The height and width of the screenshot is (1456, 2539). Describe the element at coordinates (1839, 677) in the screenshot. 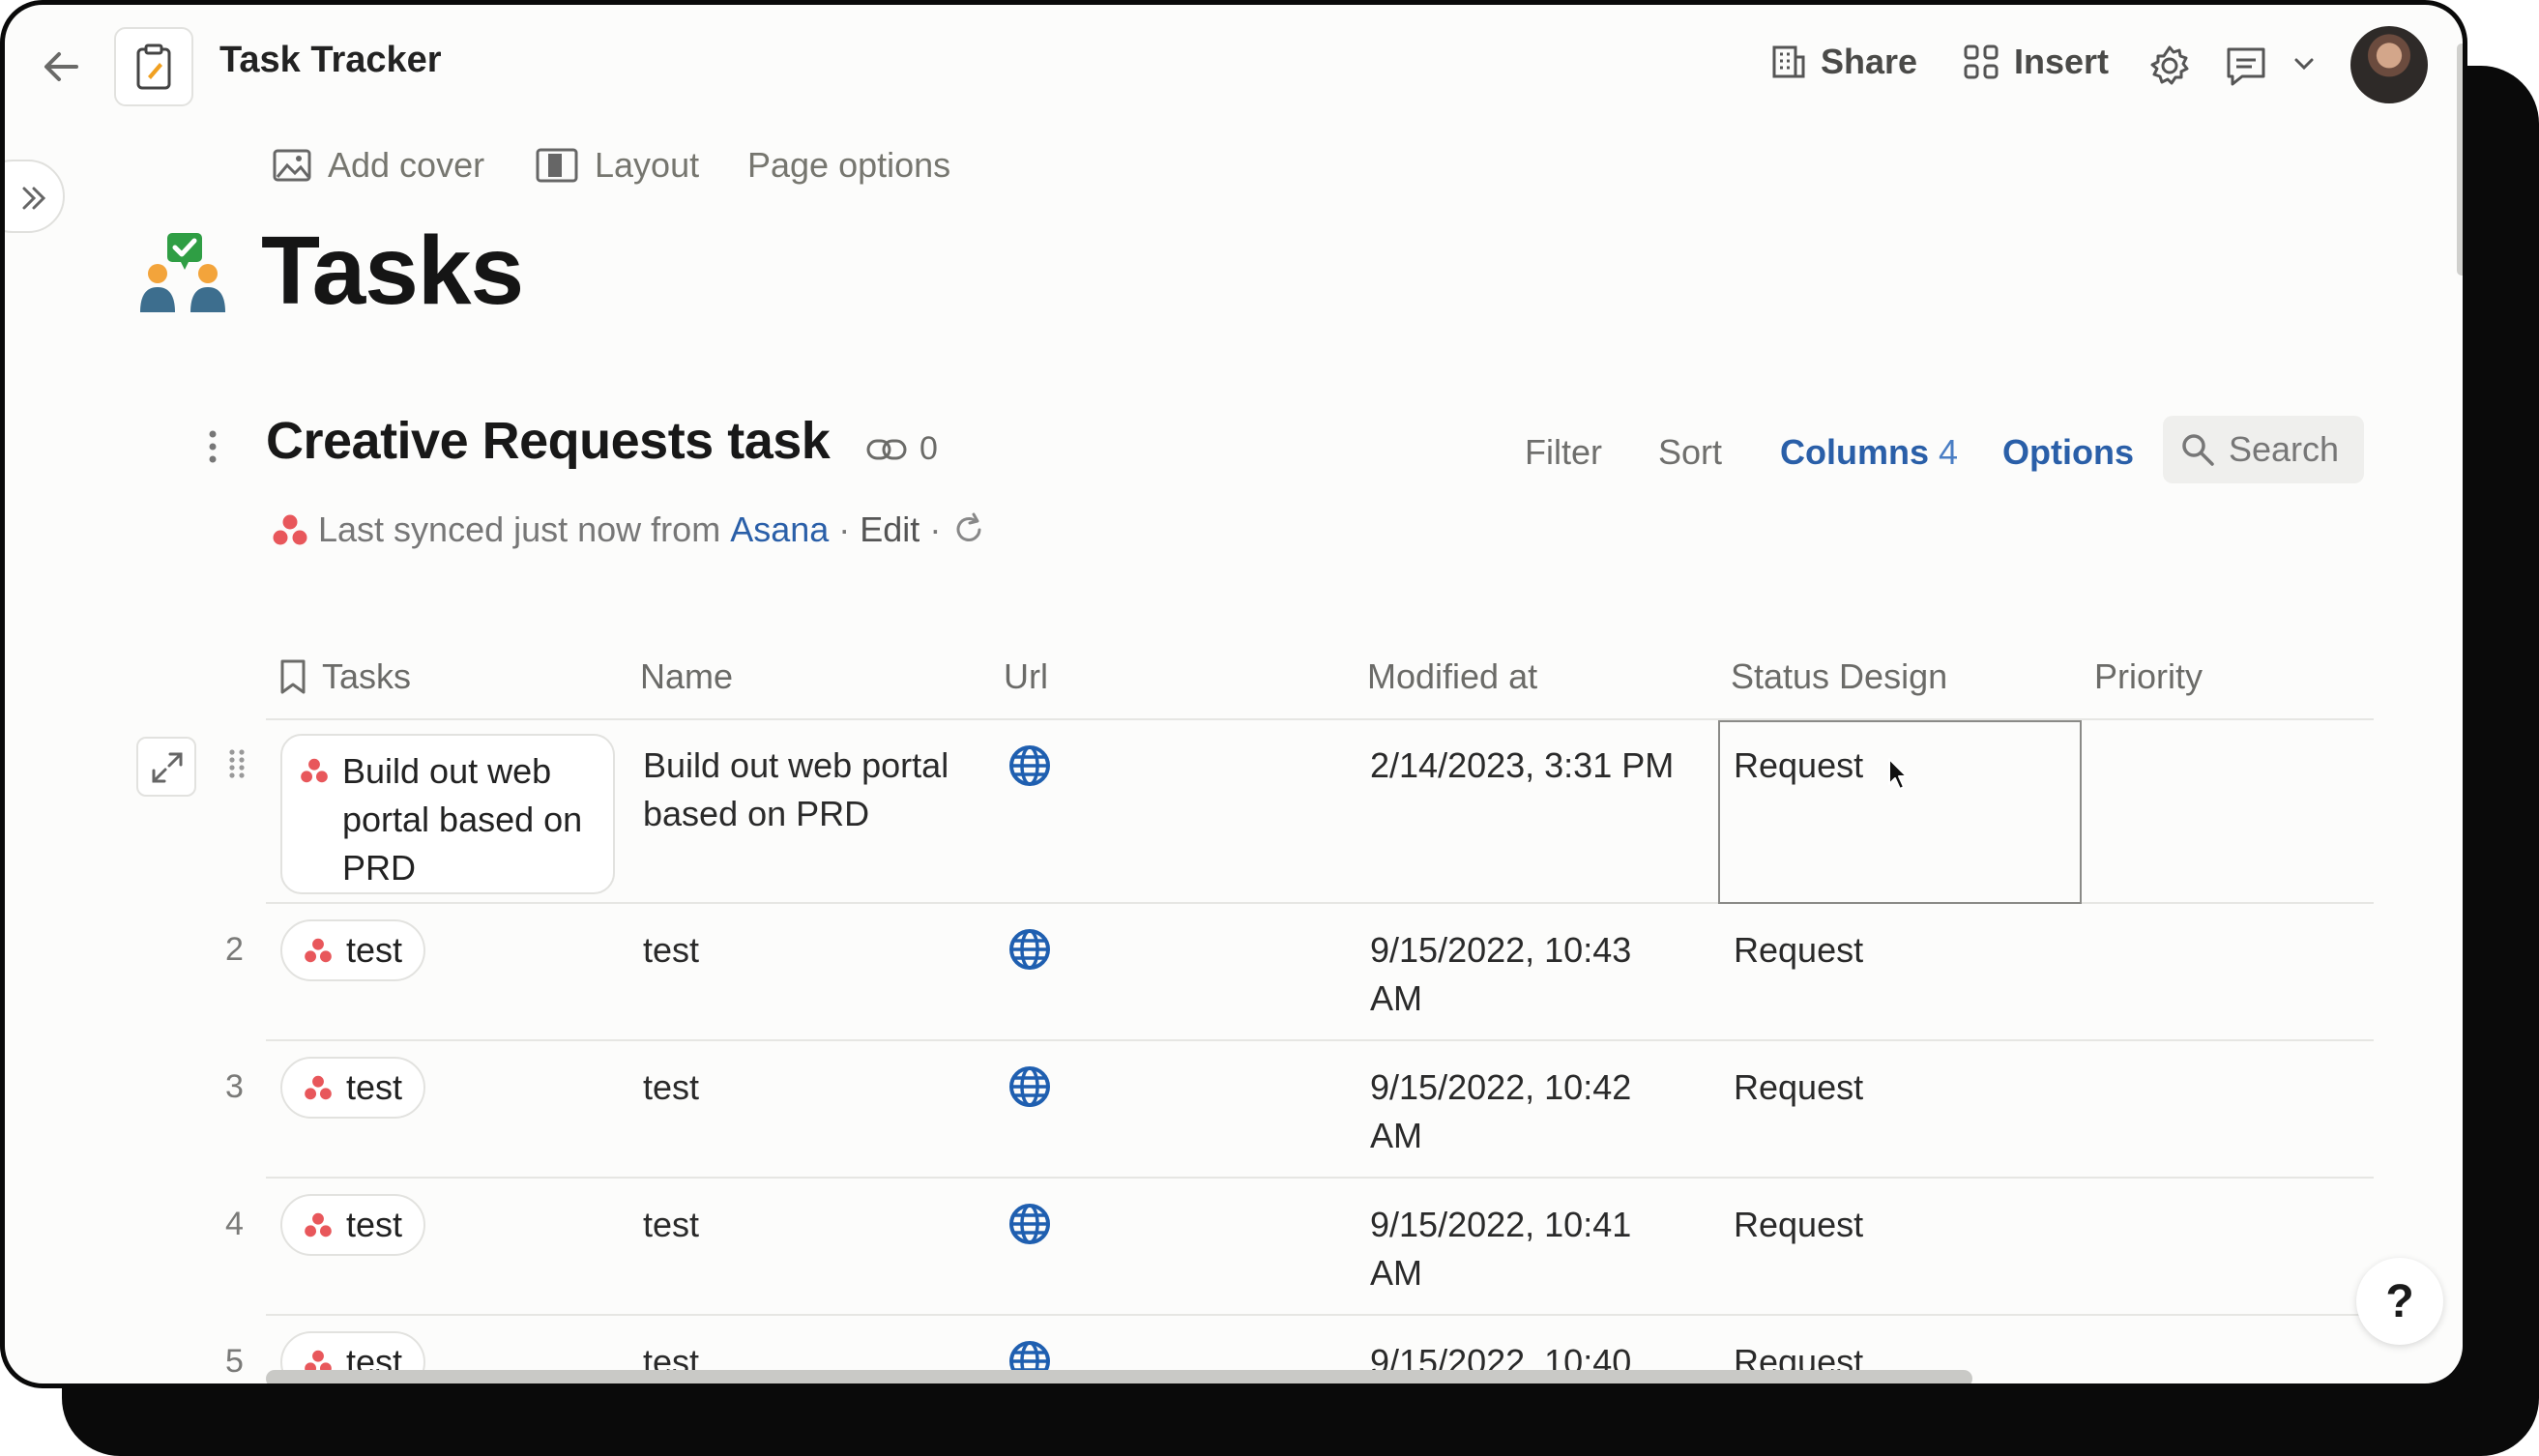

I see `column-header-status-design: Status Design` at that location.